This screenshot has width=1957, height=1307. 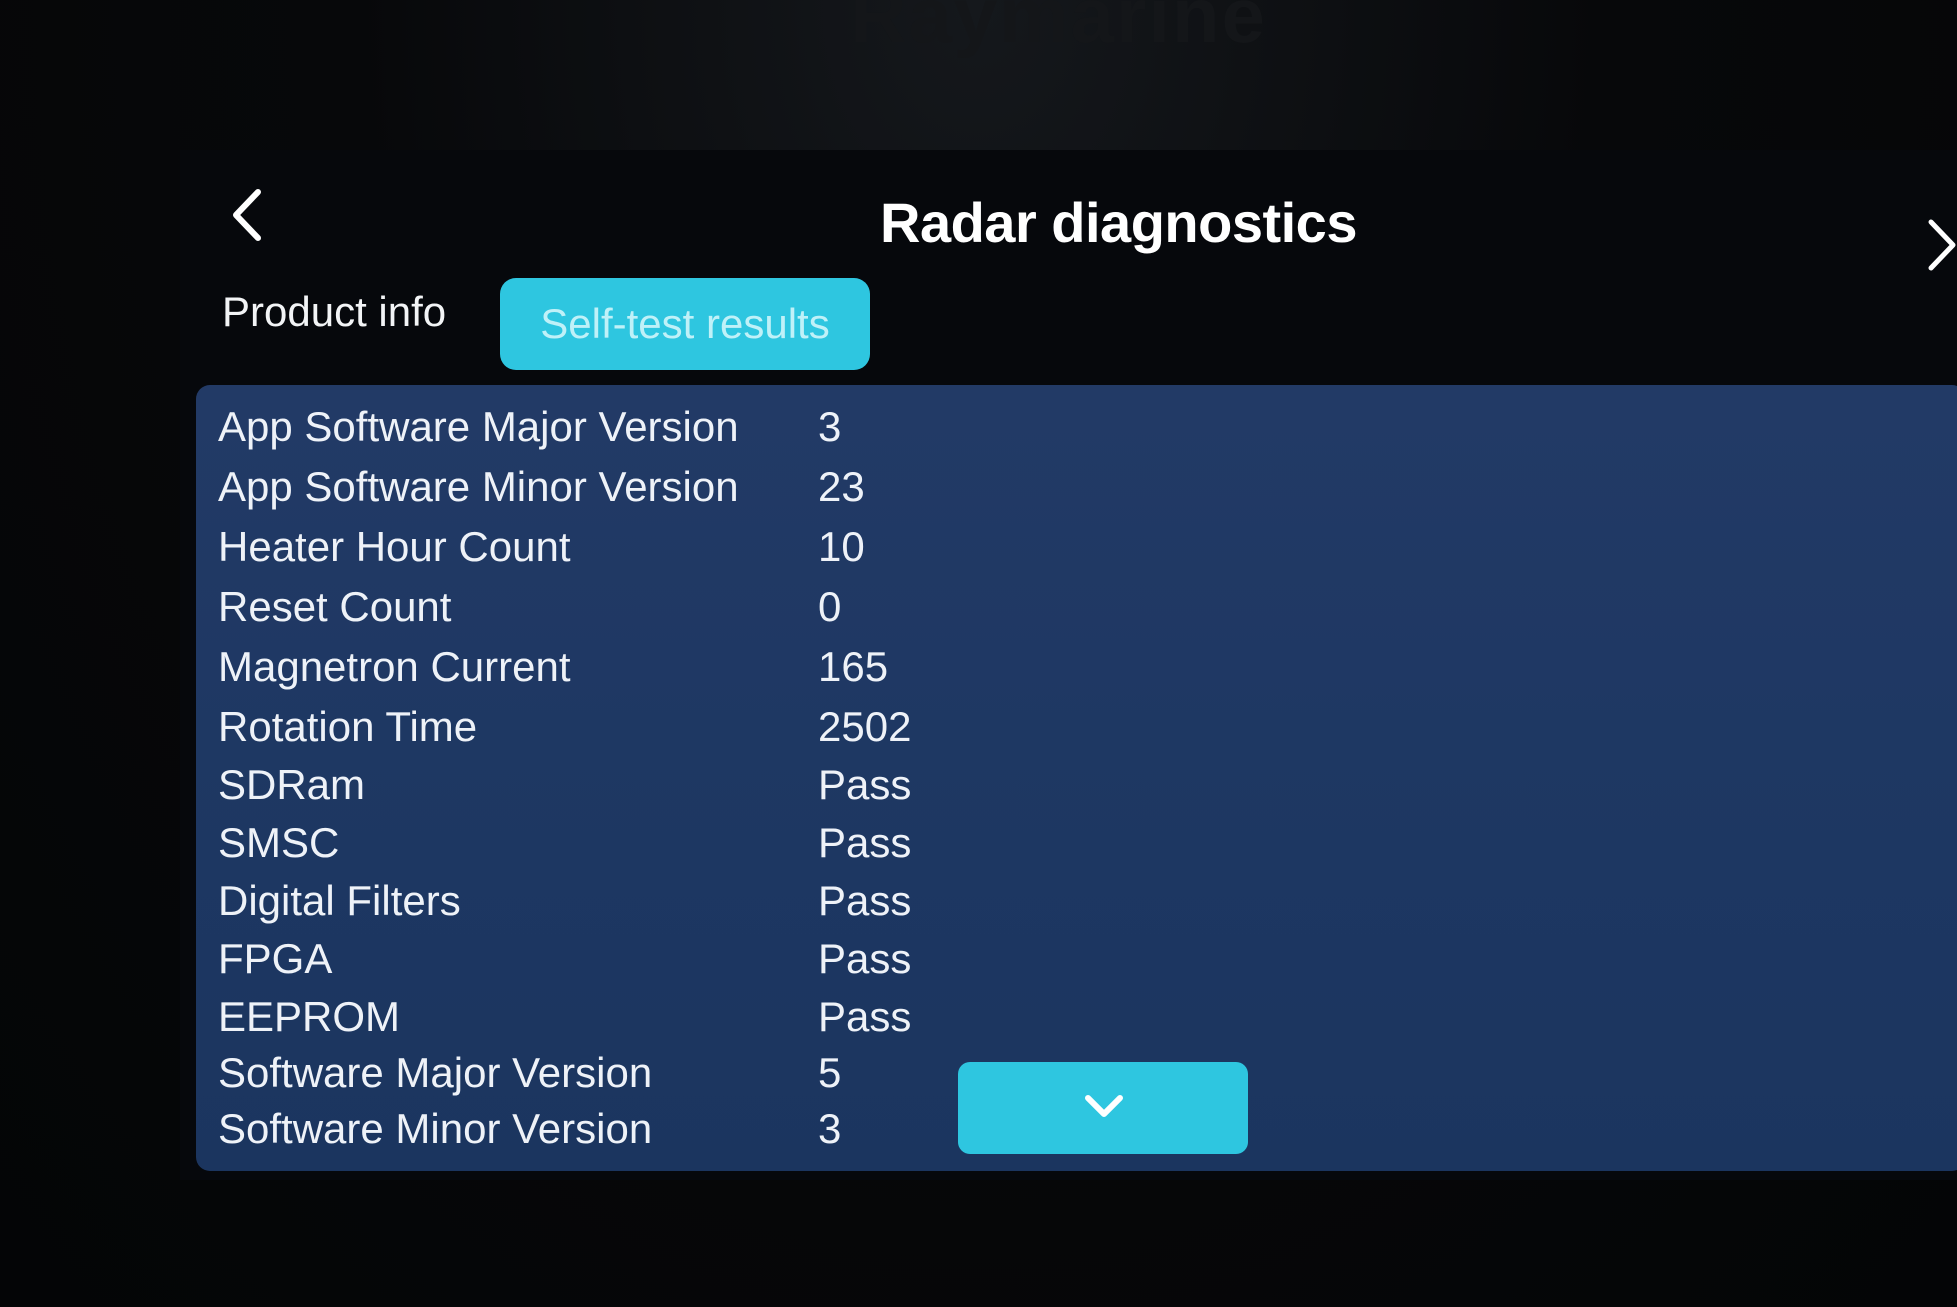 I want to click on scroll-down-button, so click(x=1103, y=1108).